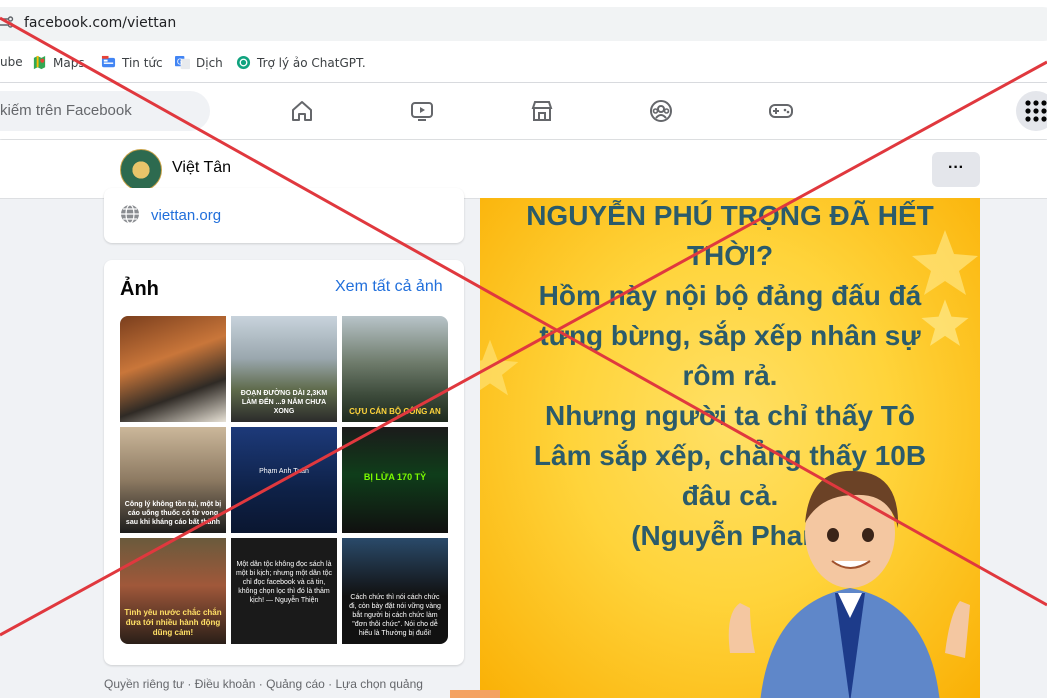  I want to click on bookmark-label: Trợ lý ảo ChatGPT., so click(311, 62).